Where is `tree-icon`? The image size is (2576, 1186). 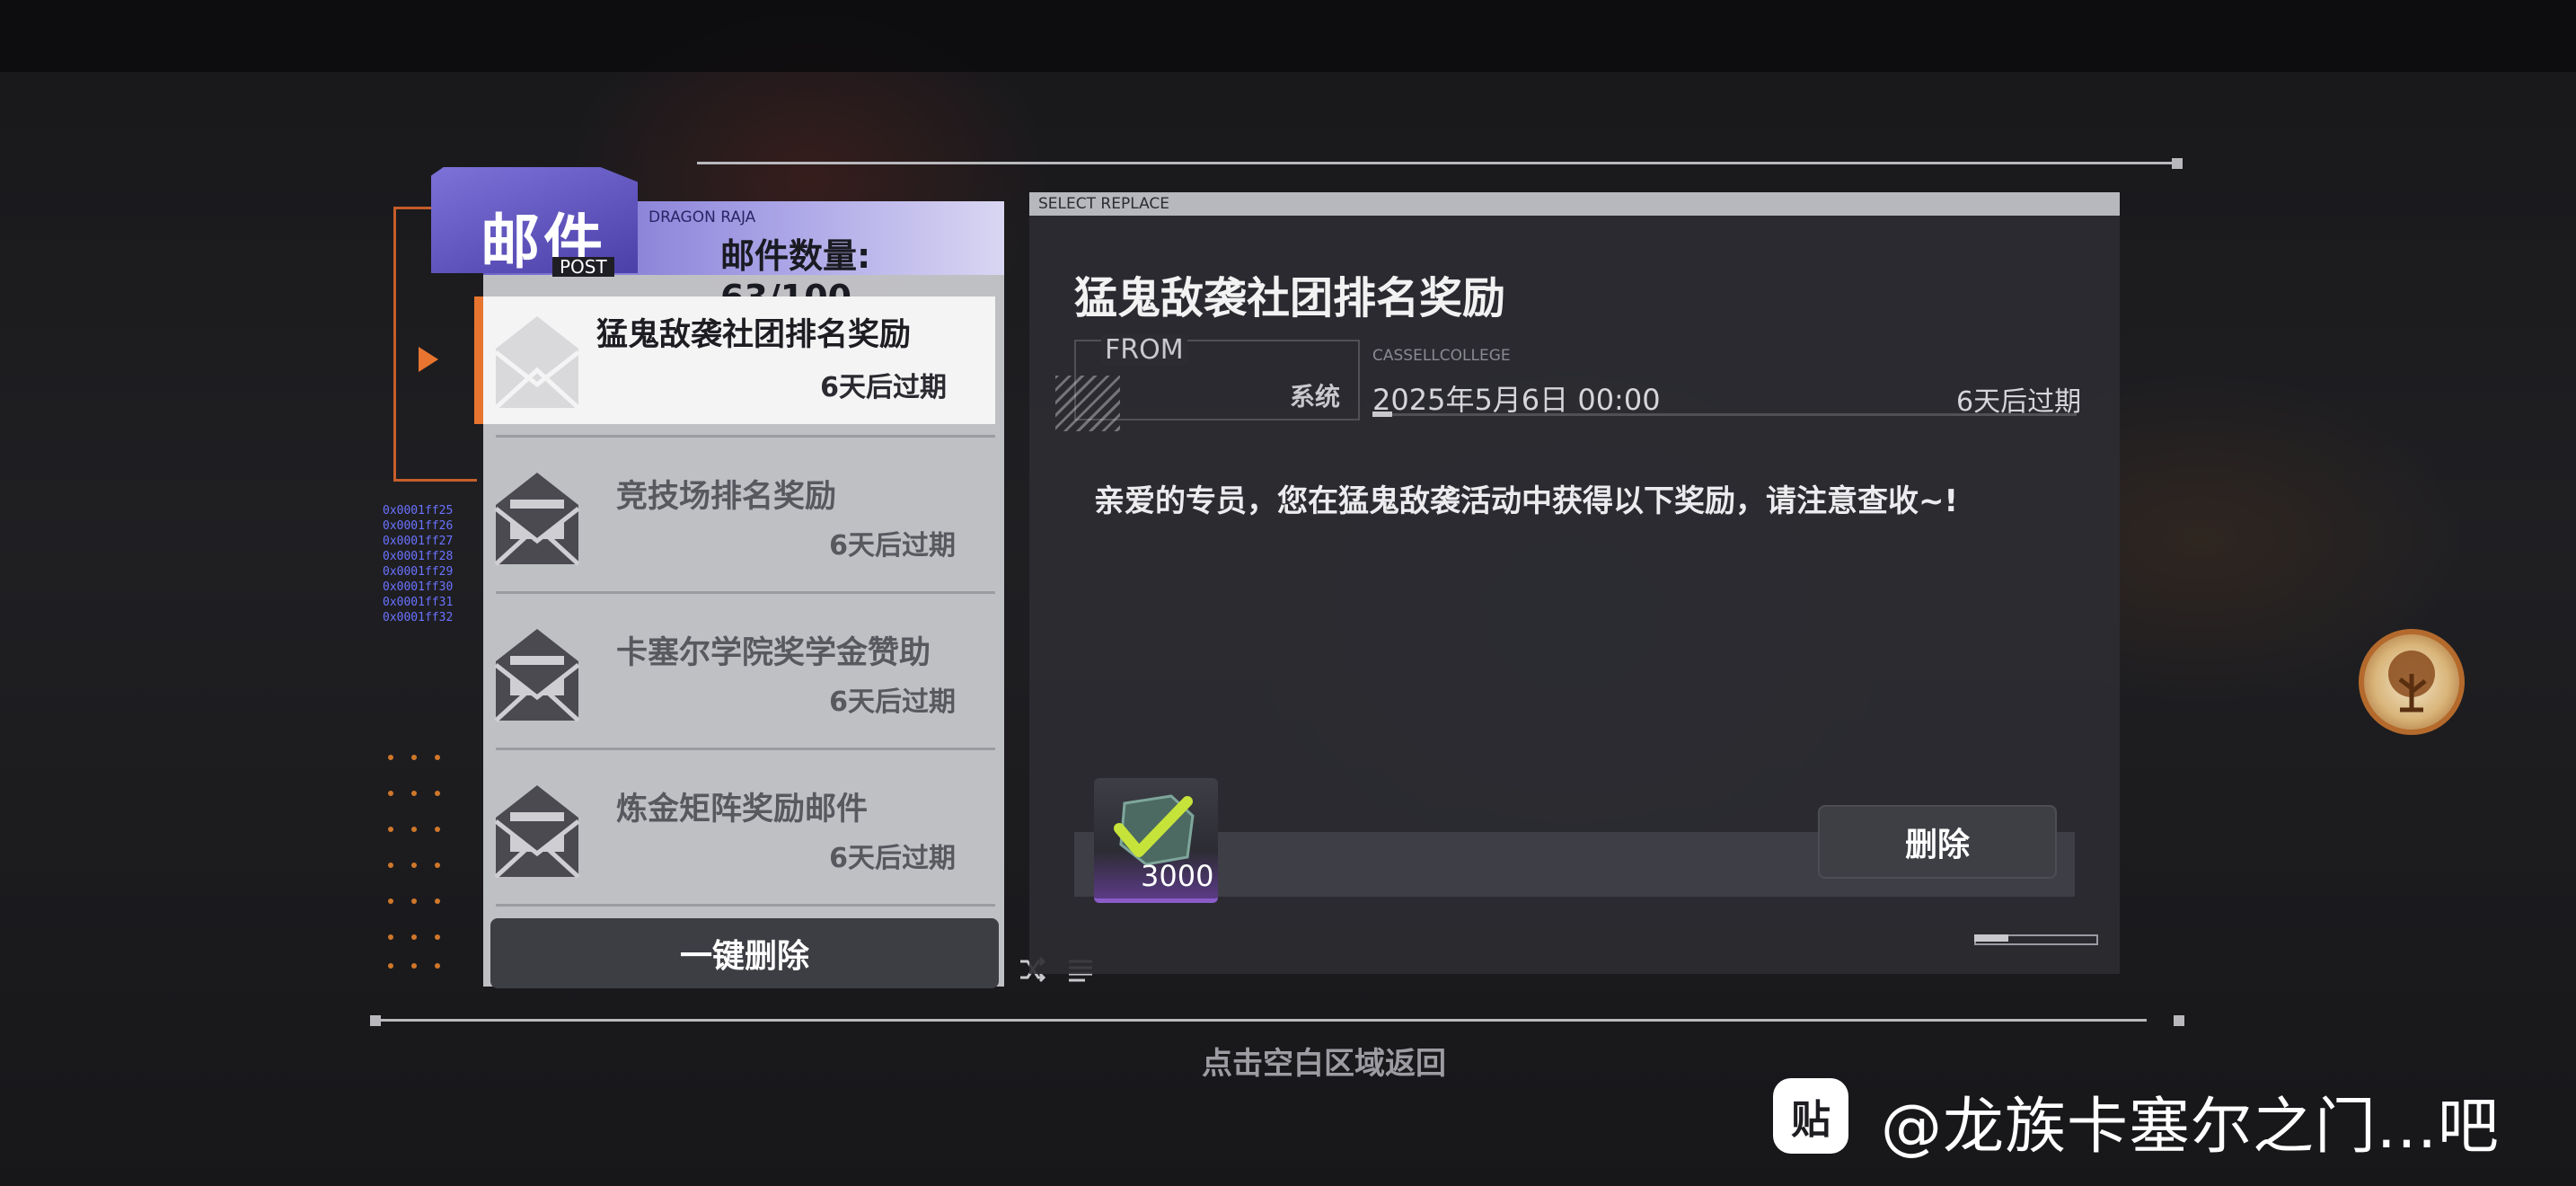
tree-icon is located at coordinates (2411, 681).